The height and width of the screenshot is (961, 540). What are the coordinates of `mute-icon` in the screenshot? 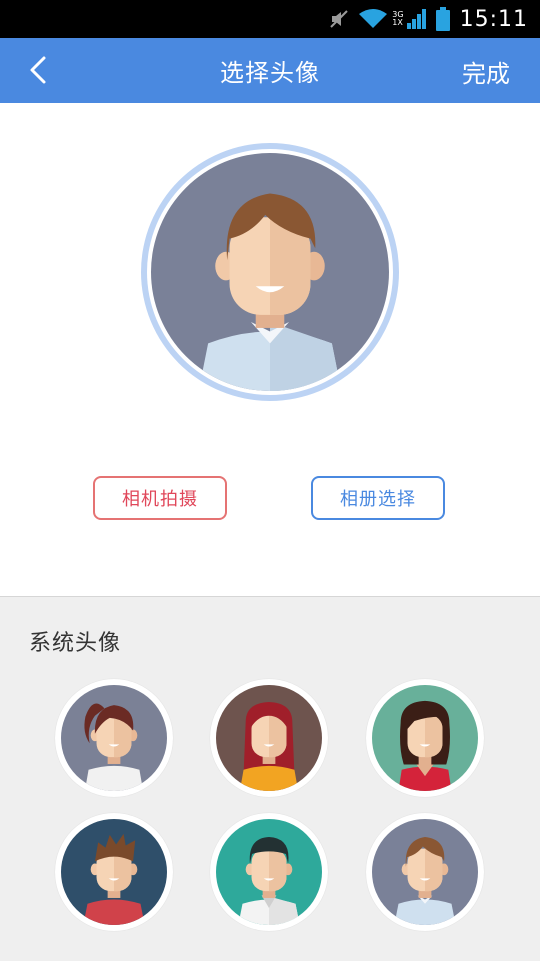 It's located at (339, 19).